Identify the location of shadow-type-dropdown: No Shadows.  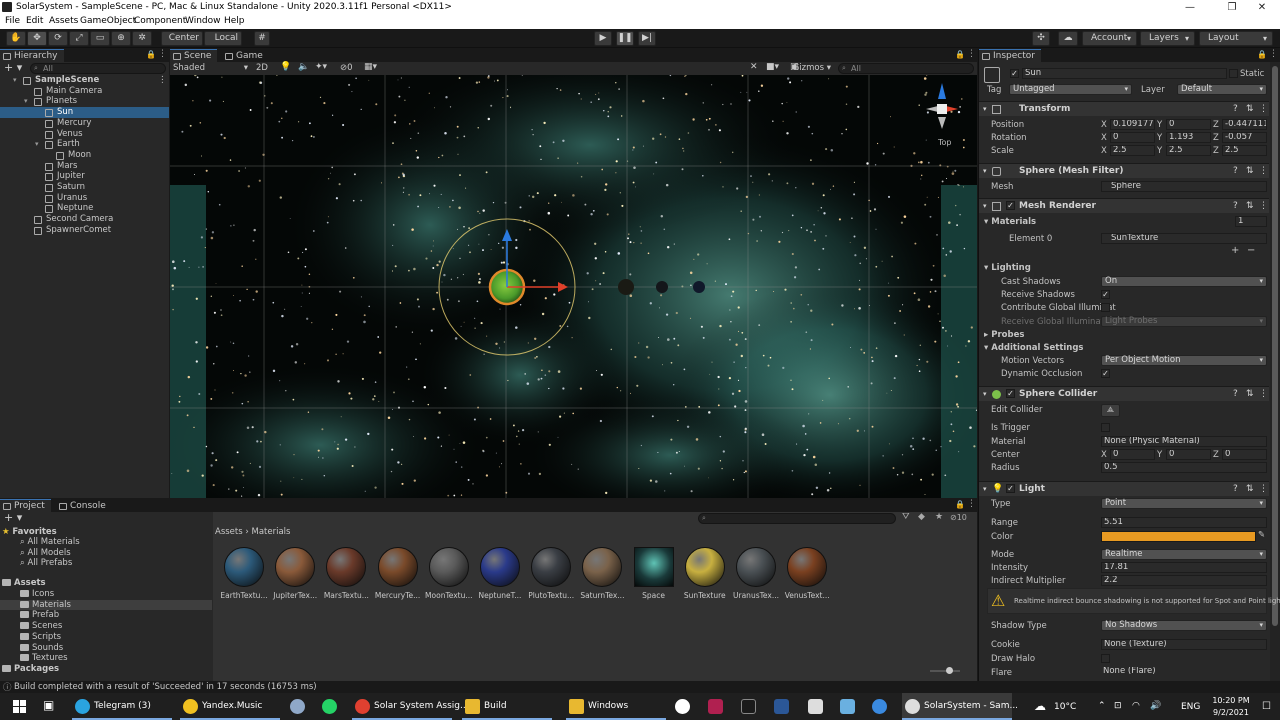
(1184, 625).